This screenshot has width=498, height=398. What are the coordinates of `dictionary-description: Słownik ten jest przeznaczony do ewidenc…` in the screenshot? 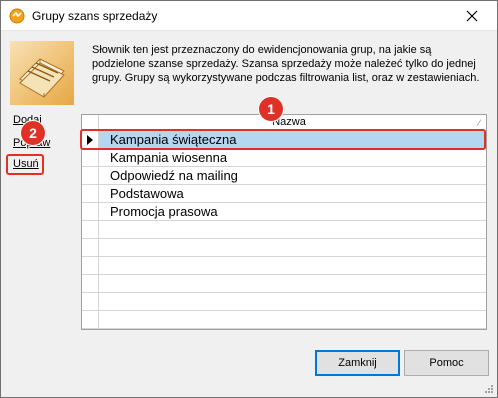 It's located at (286, 64).